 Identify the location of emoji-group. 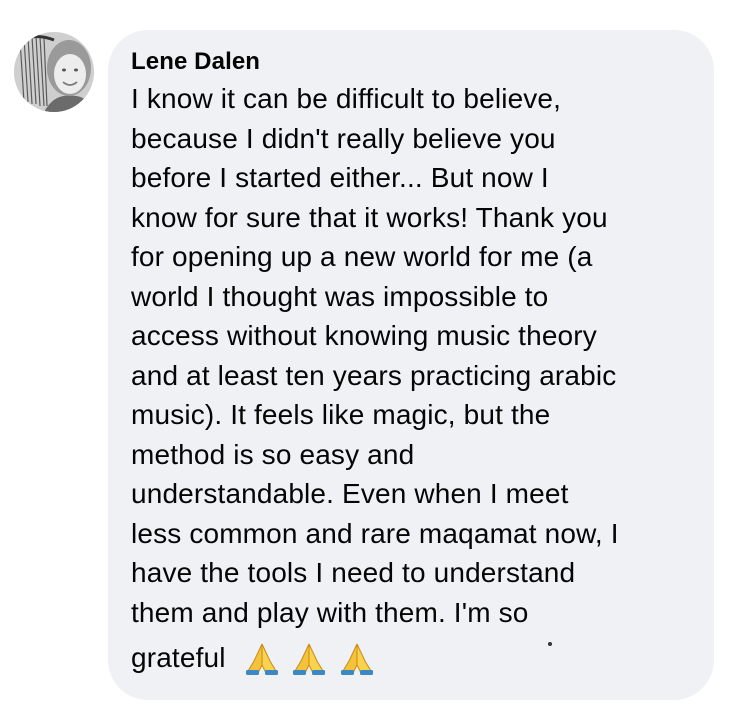
(312, 664).